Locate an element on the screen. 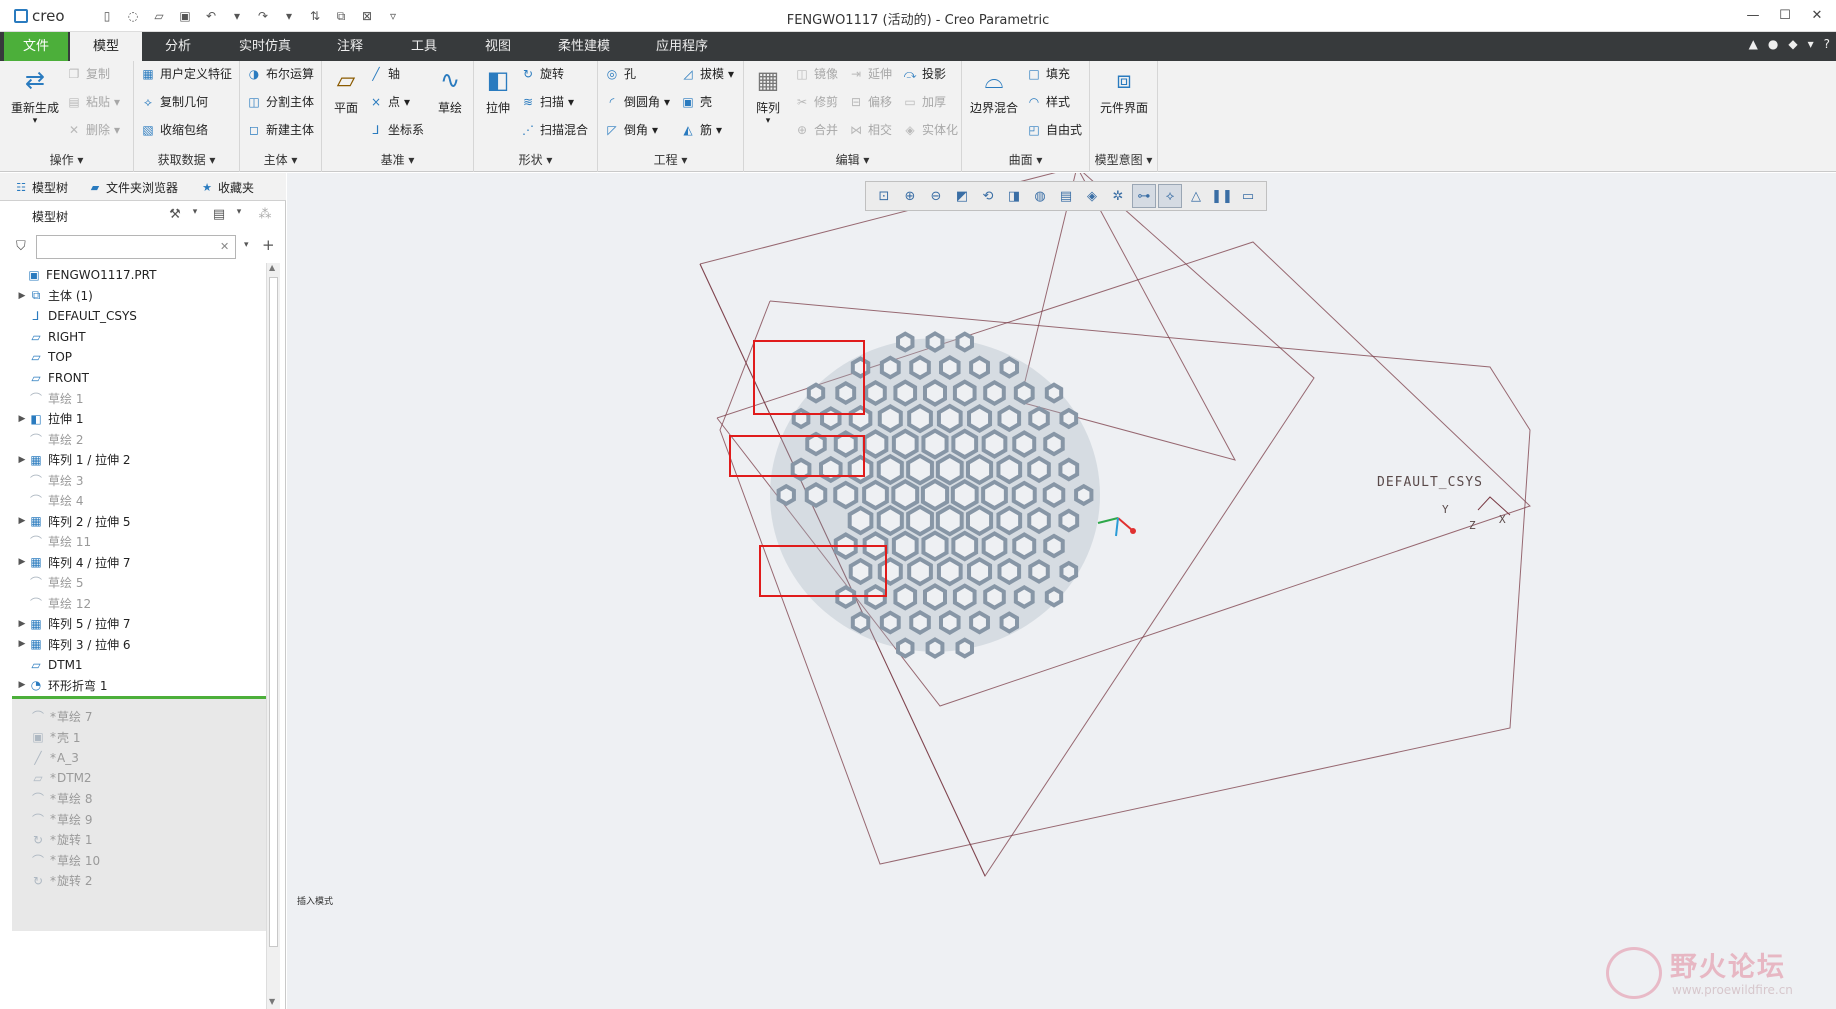 Image resolution: width=1836 pixels, height=1009 pixels. group-label-engineering: 工程 ▾ is located at coordinates (670, 159).